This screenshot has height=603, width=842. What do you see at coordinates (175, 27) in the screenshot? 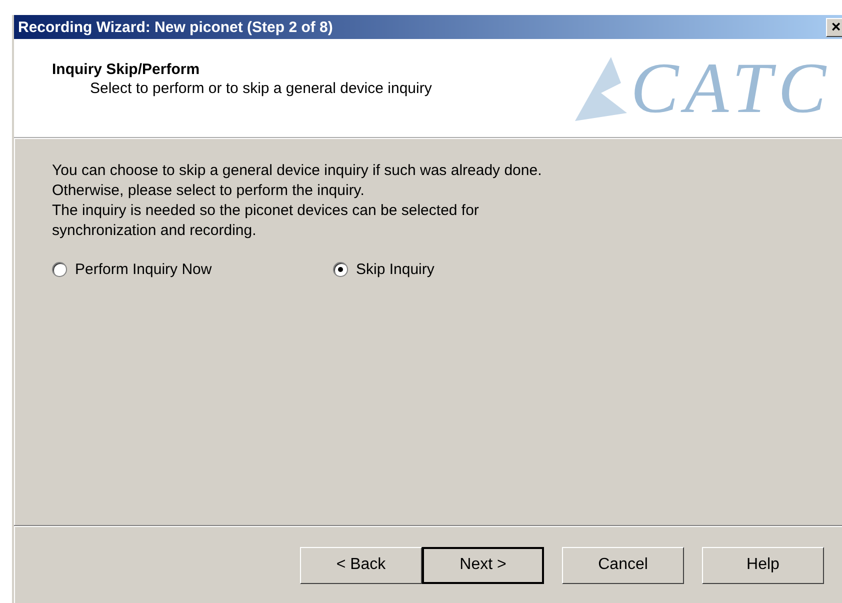
I see `window-title: Recording Wizard: New piconet (Step 2 of 8)` at bounding box center [175, 27].